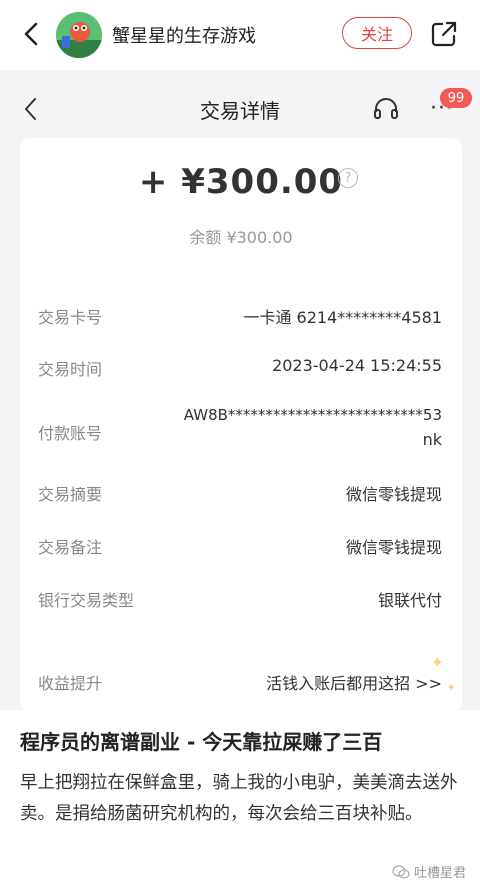 The height and width of the screenshot is (892, 480). What do you see at coordinates (70, 547) in the screenshot?
I see `row-label-remark: 交易备注` at bounding box center [70, 547].